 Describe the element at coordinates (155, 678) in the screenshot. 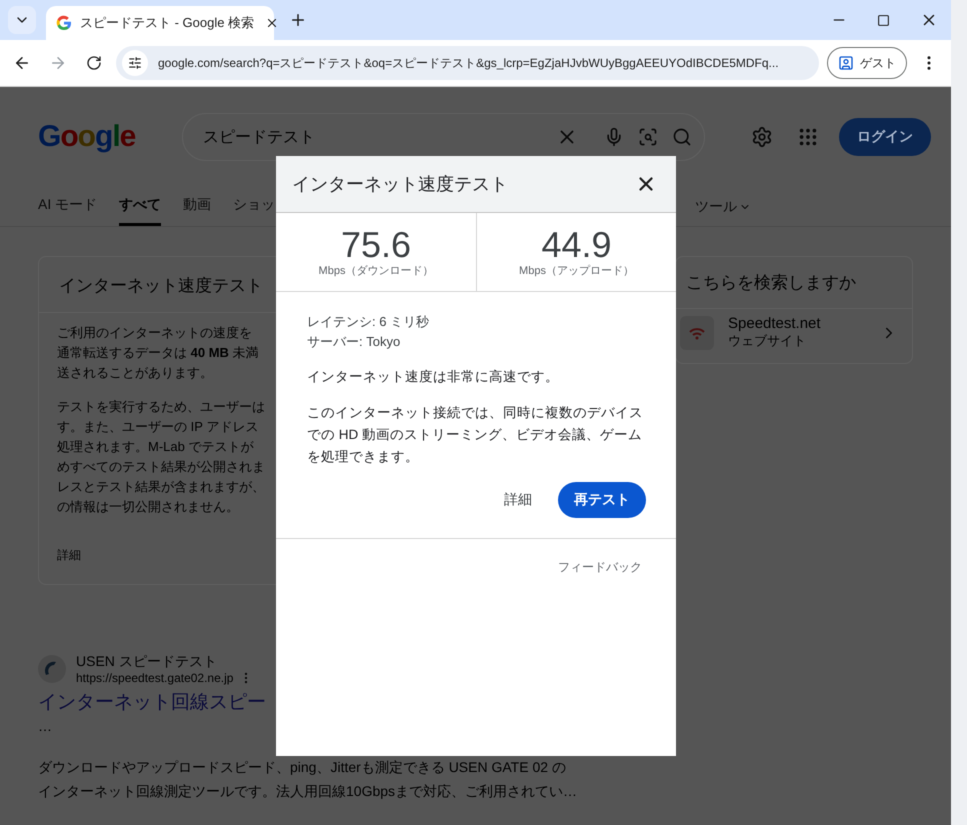

I see `site-url: https://speedtest.gate02.ne.jp` at that location.